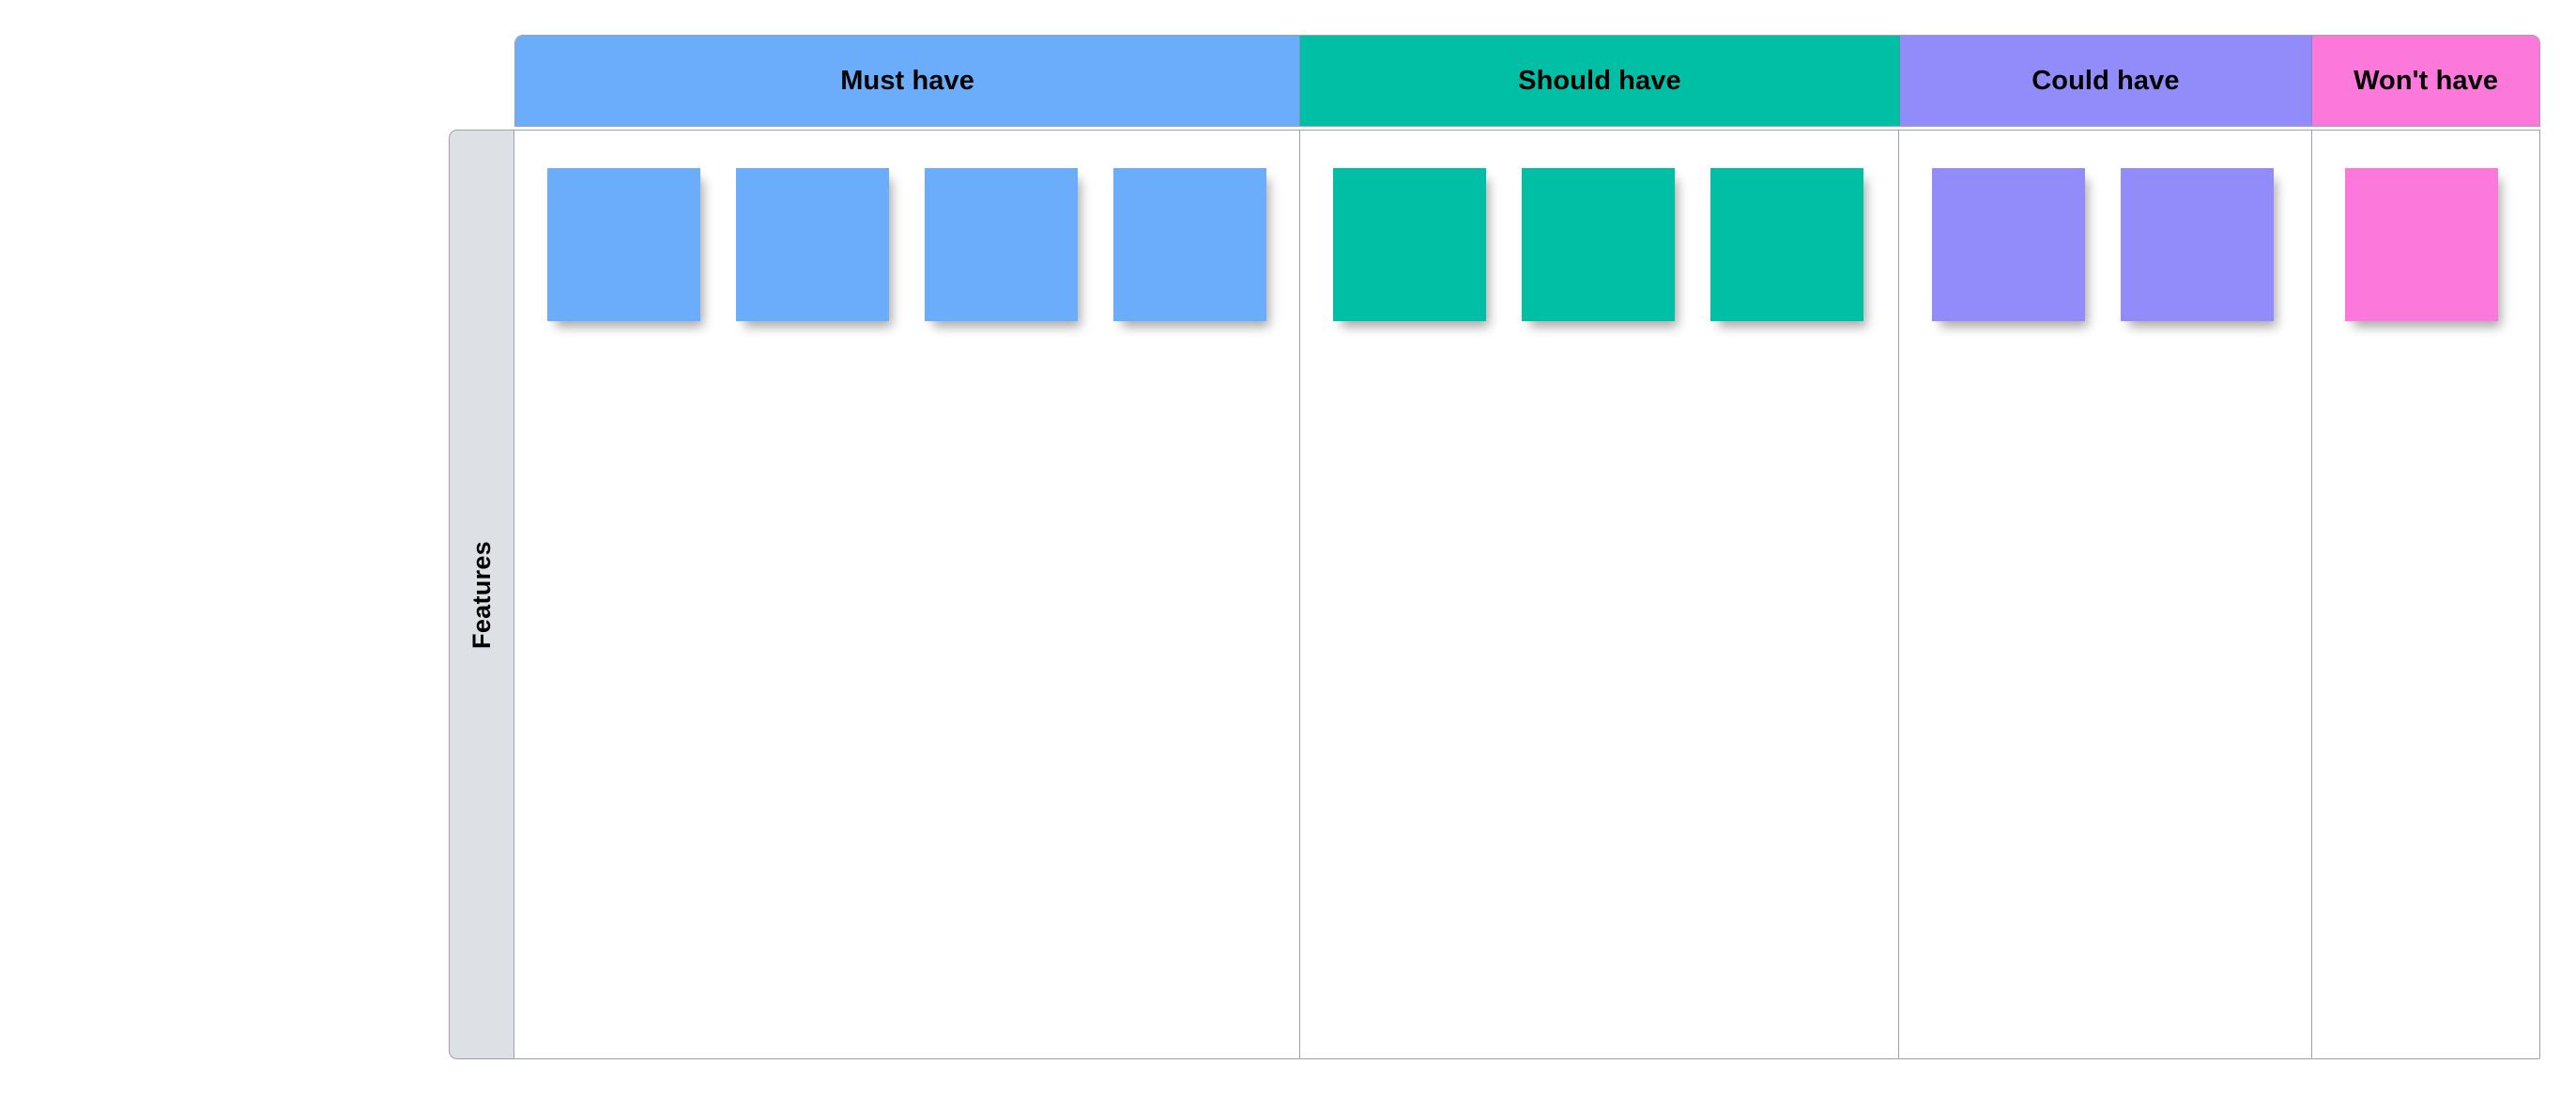 Image resolution: width=2576 pixels, height=1095 pixels. I want to click on row-label-text: Features, so click(482, 594).